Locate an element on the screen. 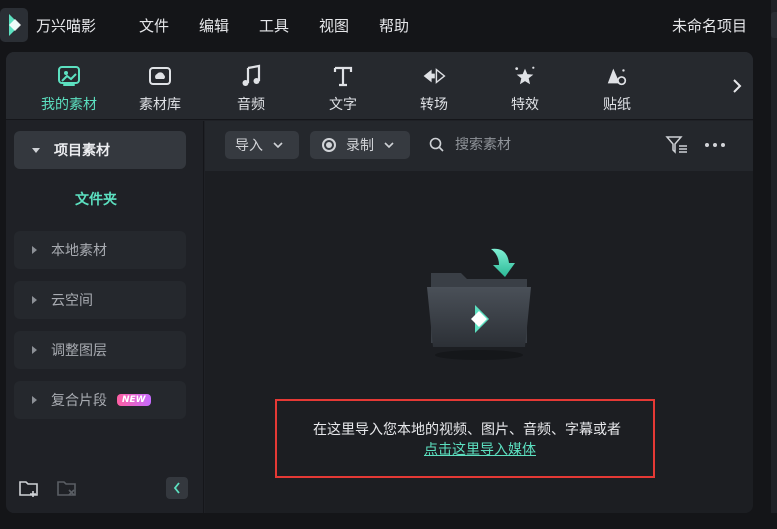 This screenshot has height=529, width=777. tab-label: 我的素材 is located at coordinates (69, 105).